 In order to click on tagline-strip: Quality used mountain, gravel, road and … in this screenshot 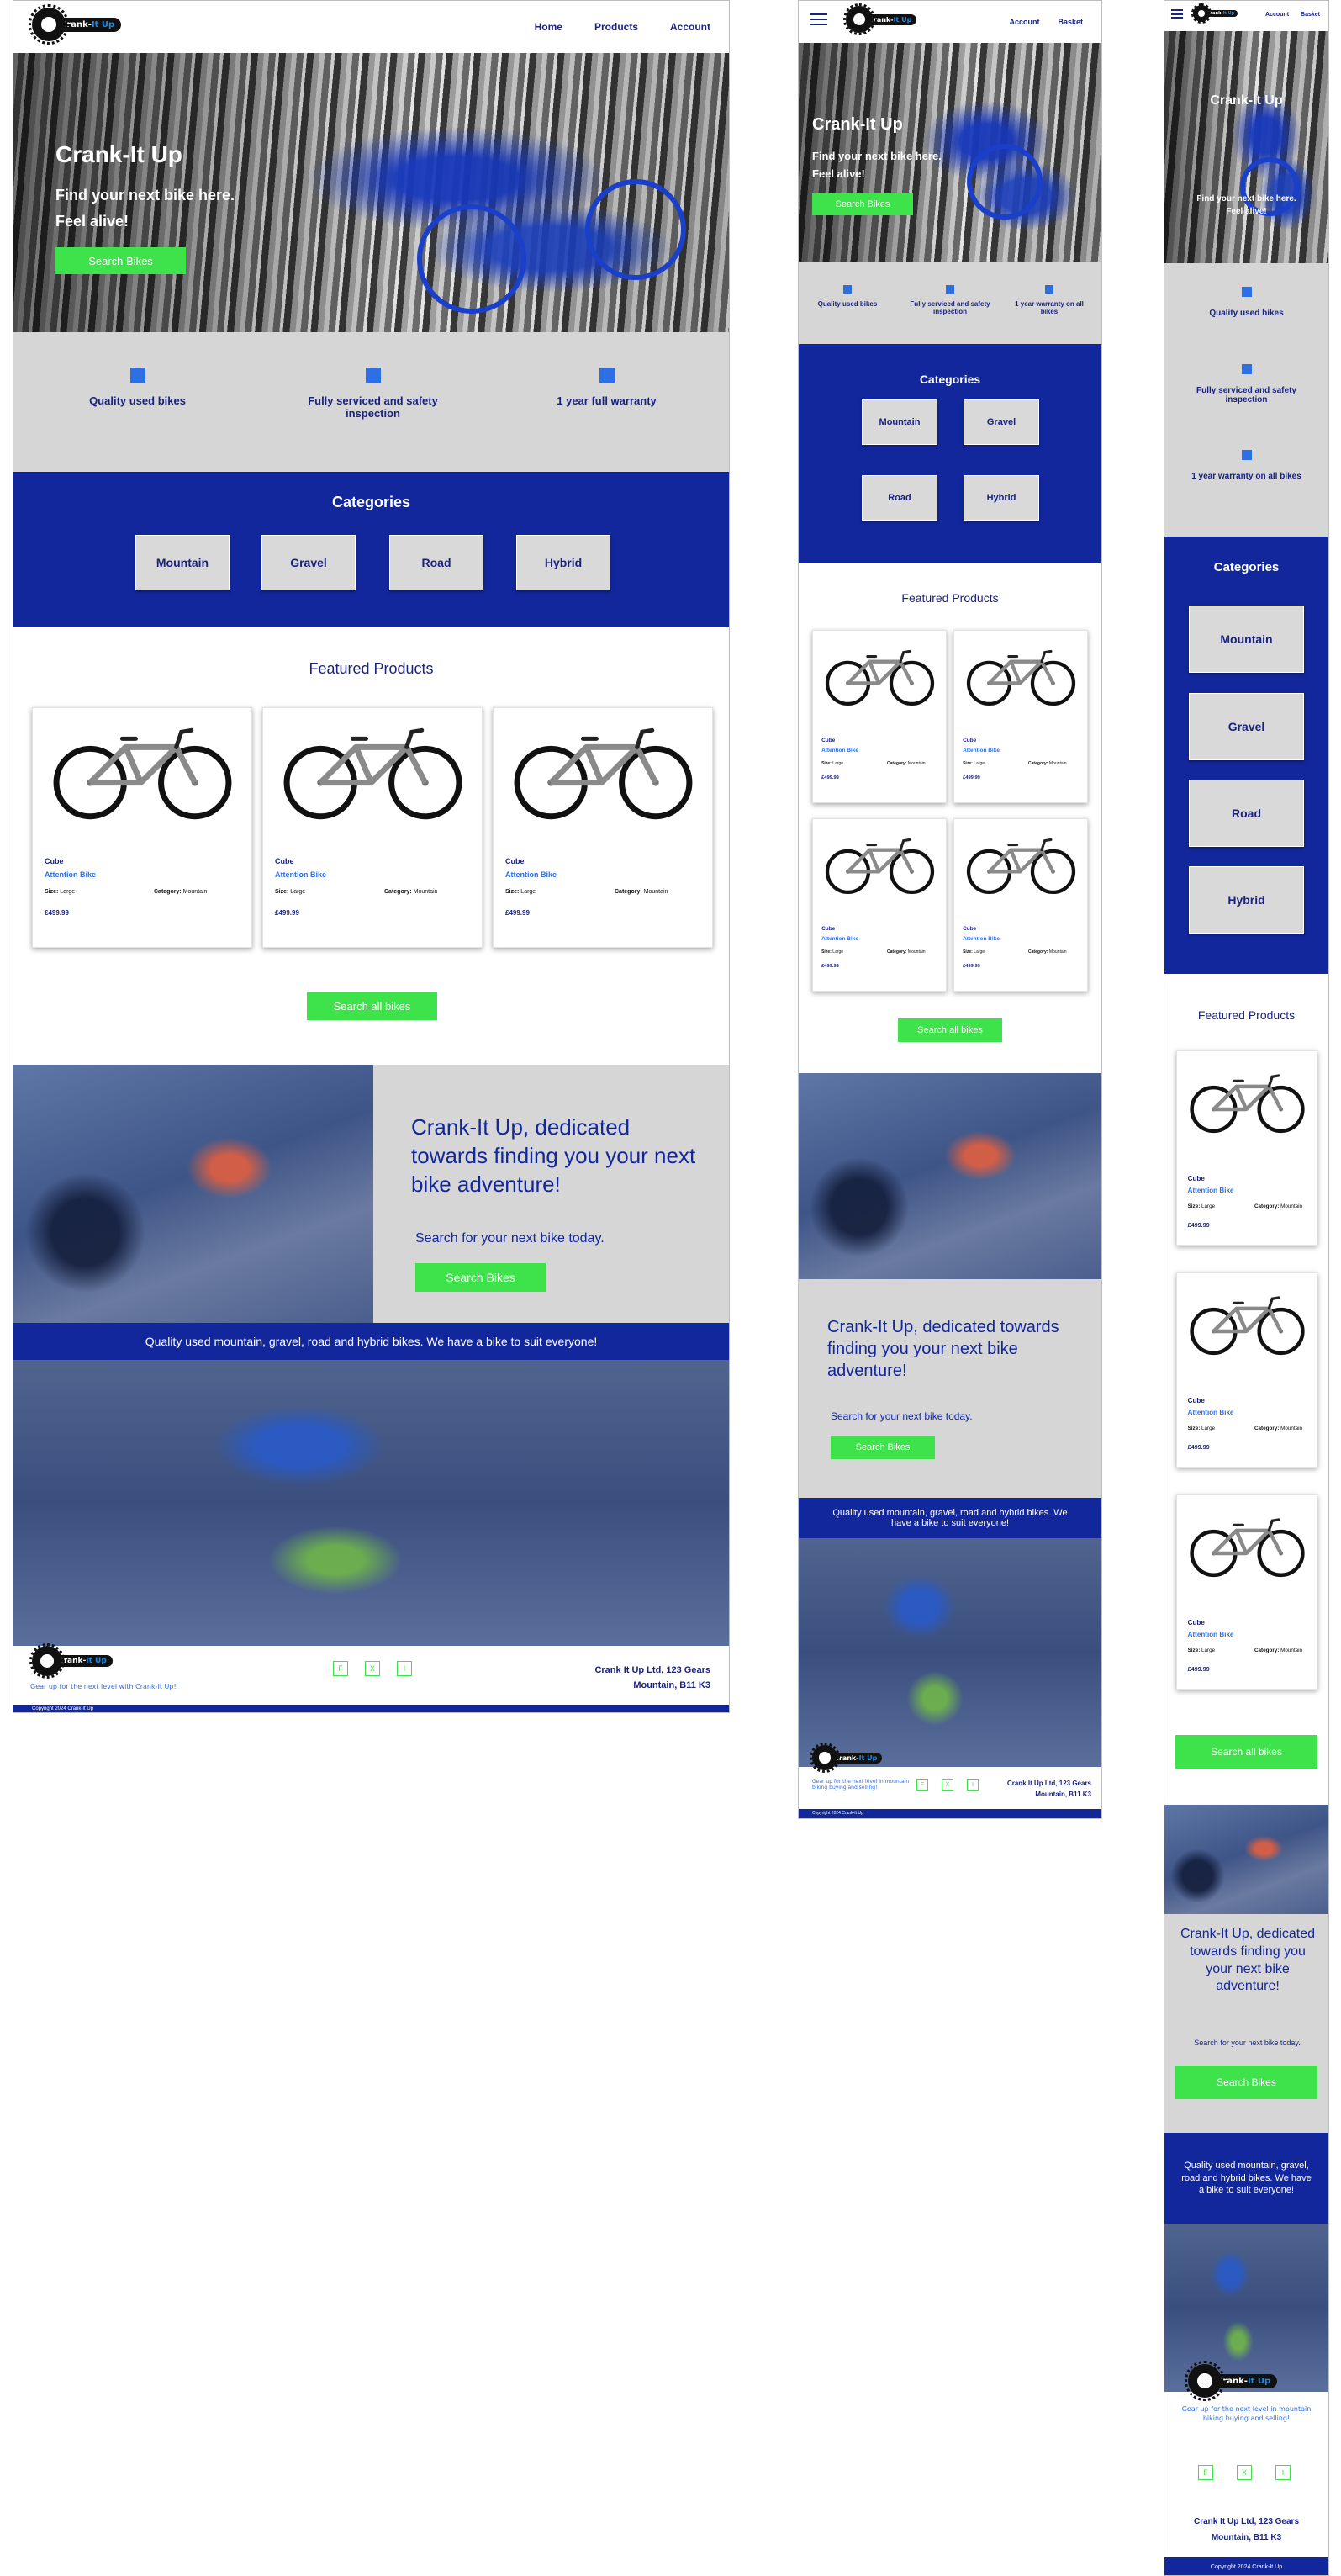, I will do `click(1246, 2178)`.